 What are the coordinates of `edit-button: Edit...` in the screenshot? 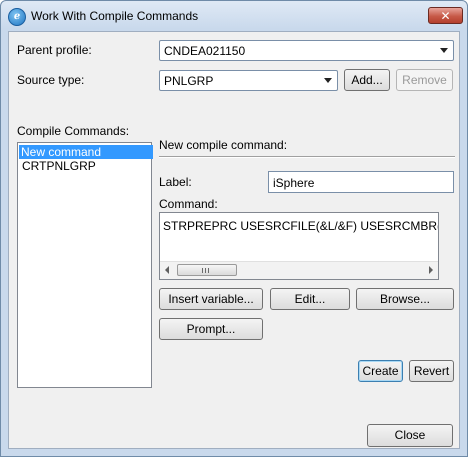 It's located at (310, 299).